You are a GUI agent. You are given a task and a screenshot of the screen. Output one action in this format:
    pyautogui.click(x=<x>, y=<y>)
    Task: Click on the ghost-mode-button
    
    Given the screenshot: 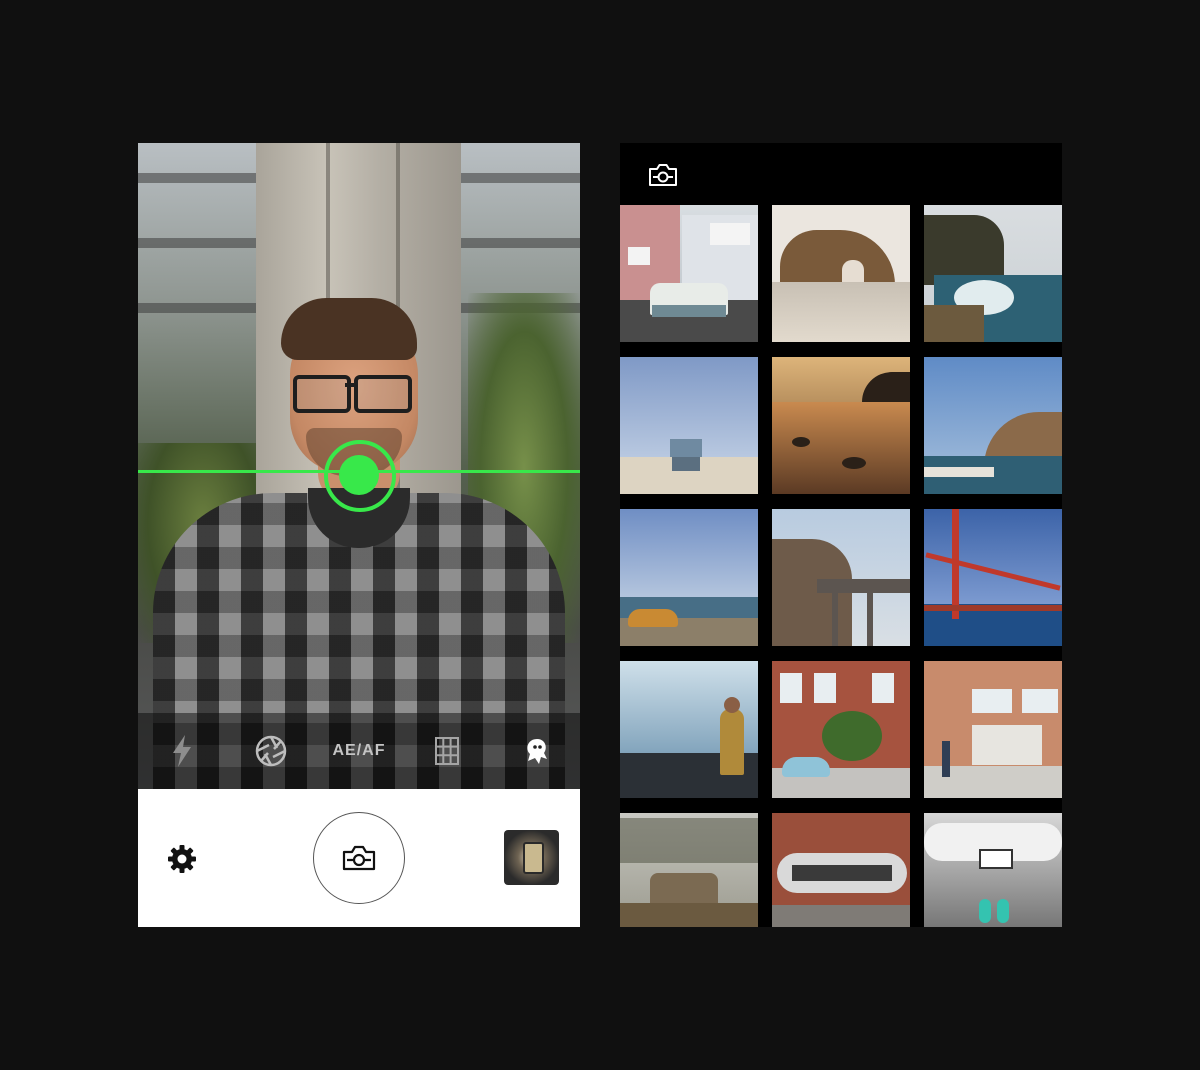 What is the action you would take?
    pyautogui.click(x=536, y=751)
    